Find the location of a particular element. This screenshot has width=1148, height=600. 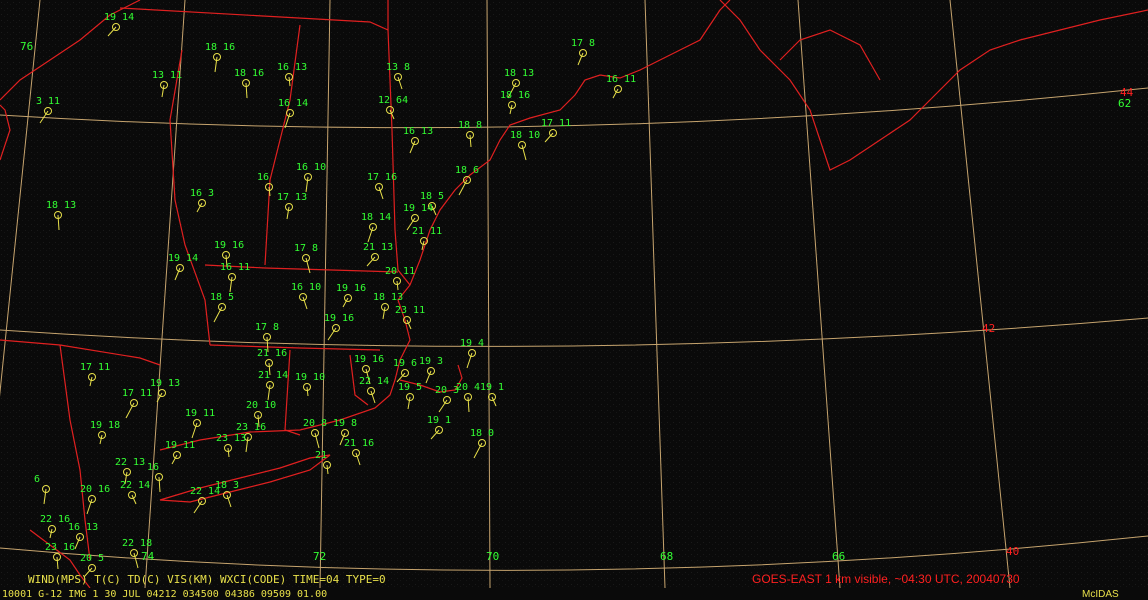

station-temp-dewpoint: 19 4 is located at coordinates (472, 343).